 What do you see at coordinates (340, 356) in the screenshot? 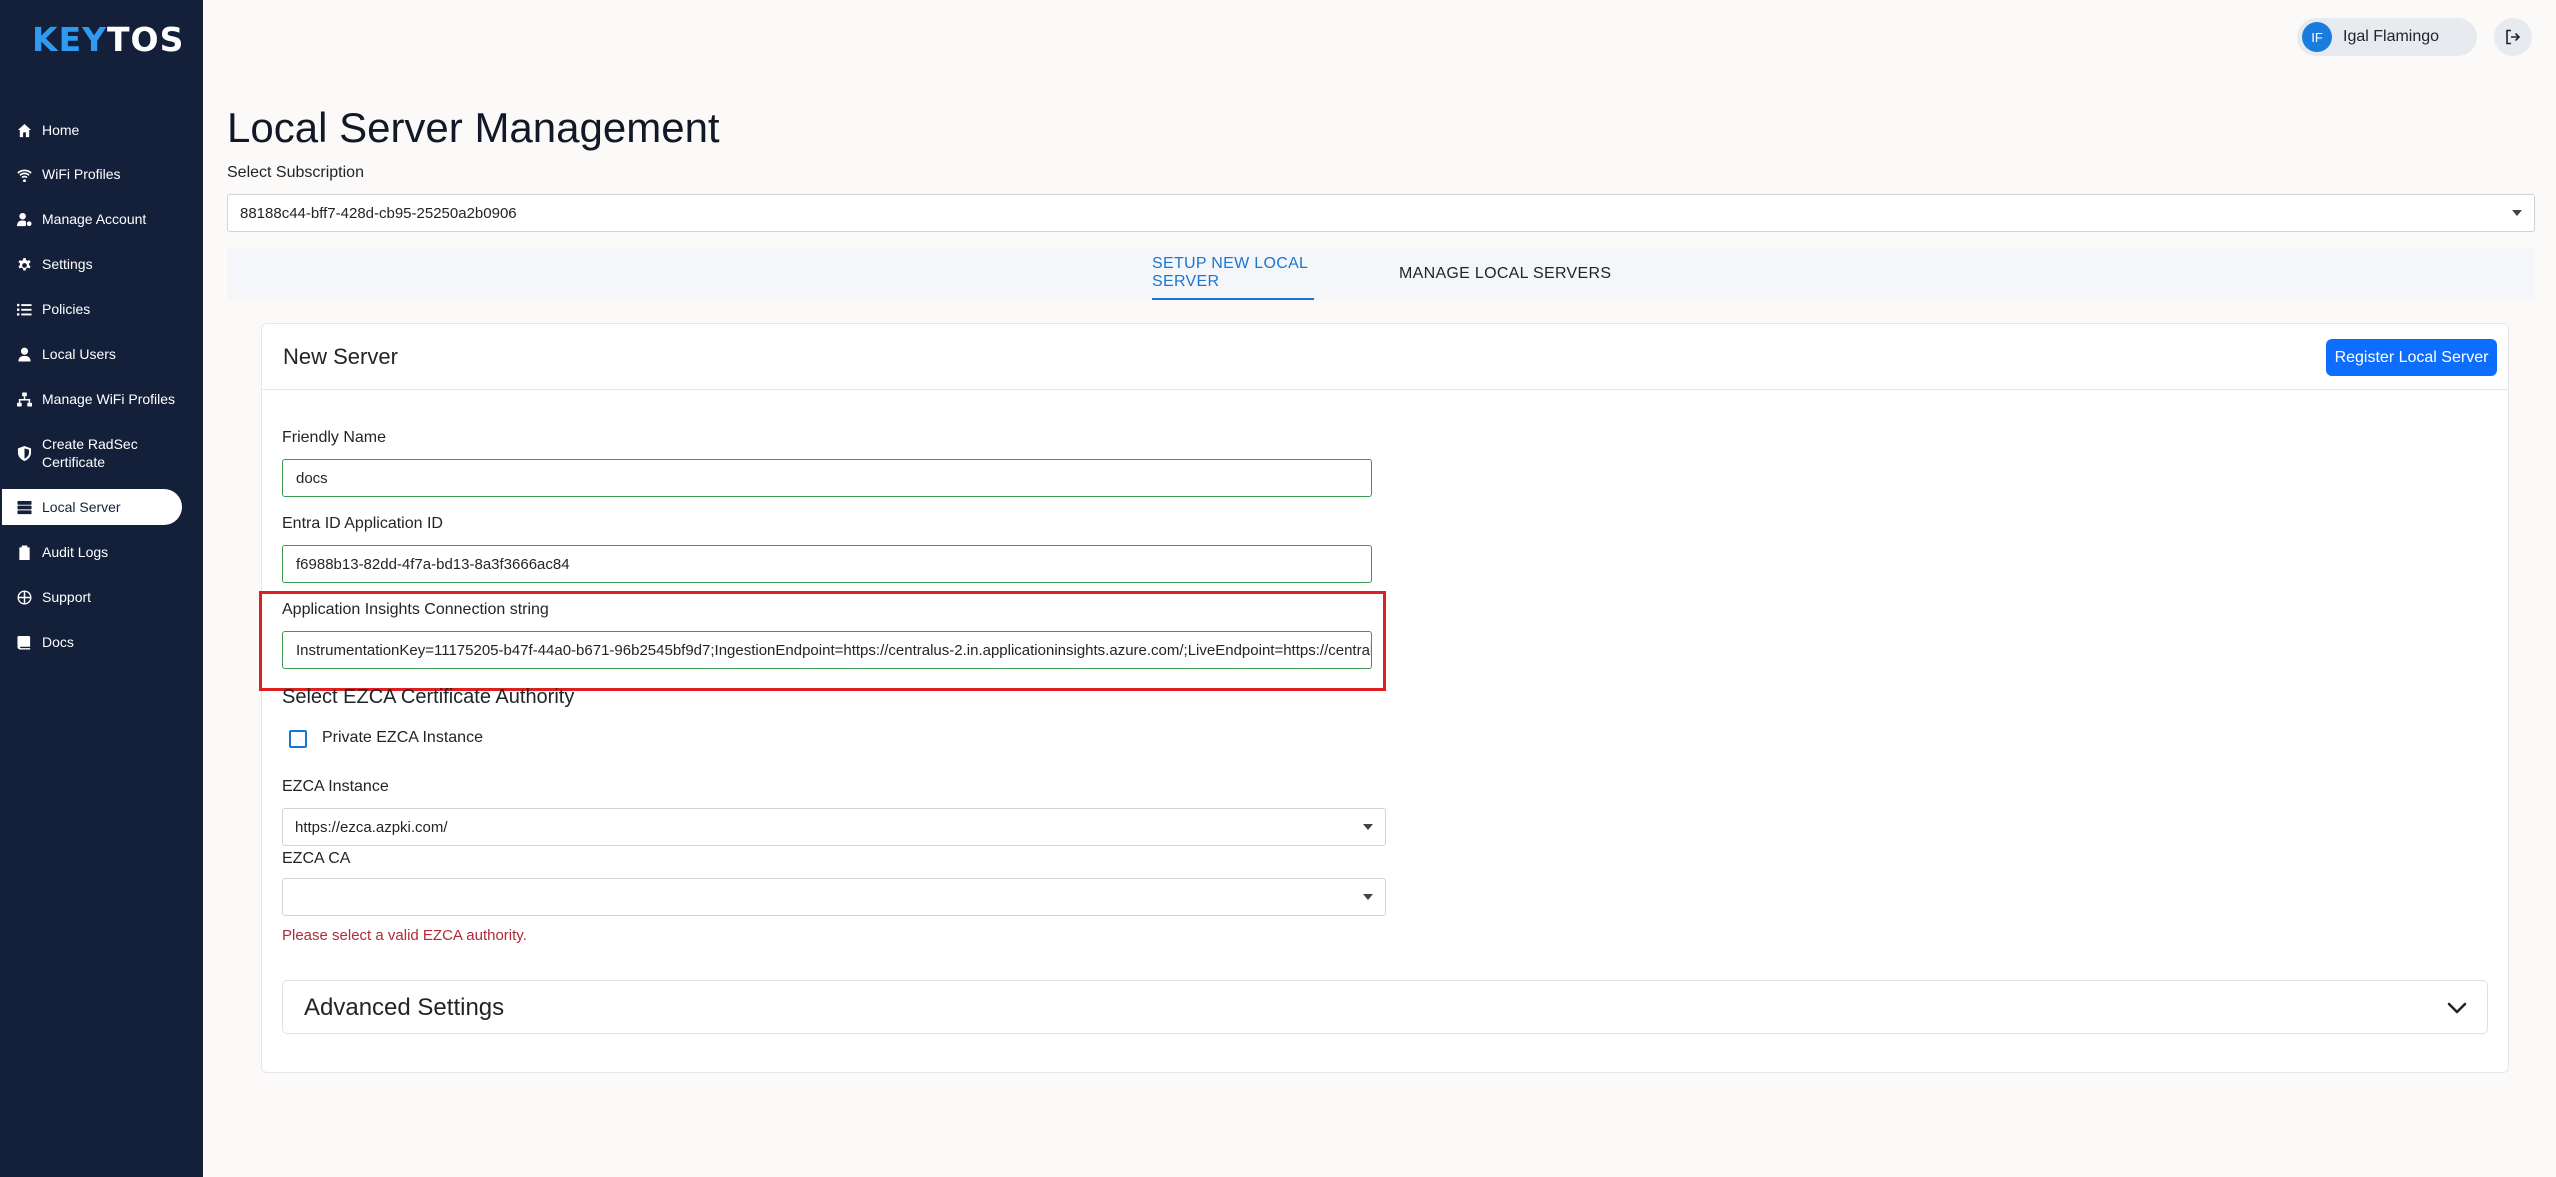
I see `card-title: New Server` at bounding box center [340, 356].